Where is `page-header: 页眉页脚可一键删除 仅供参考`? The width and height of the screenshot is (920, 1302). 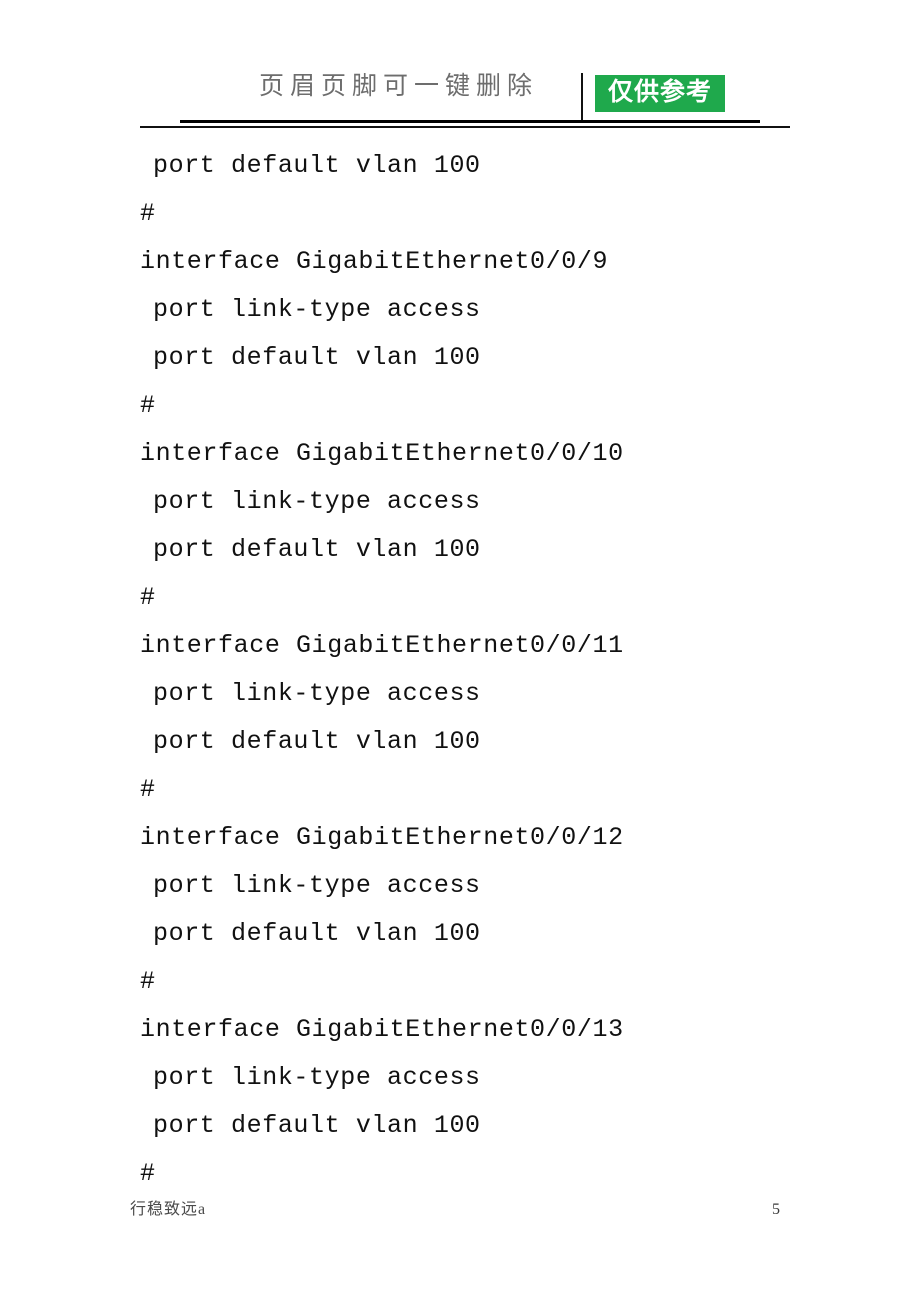 page-header: 页眉页脚可一键删除 仅供参考 is located at coordinates (460, 66).